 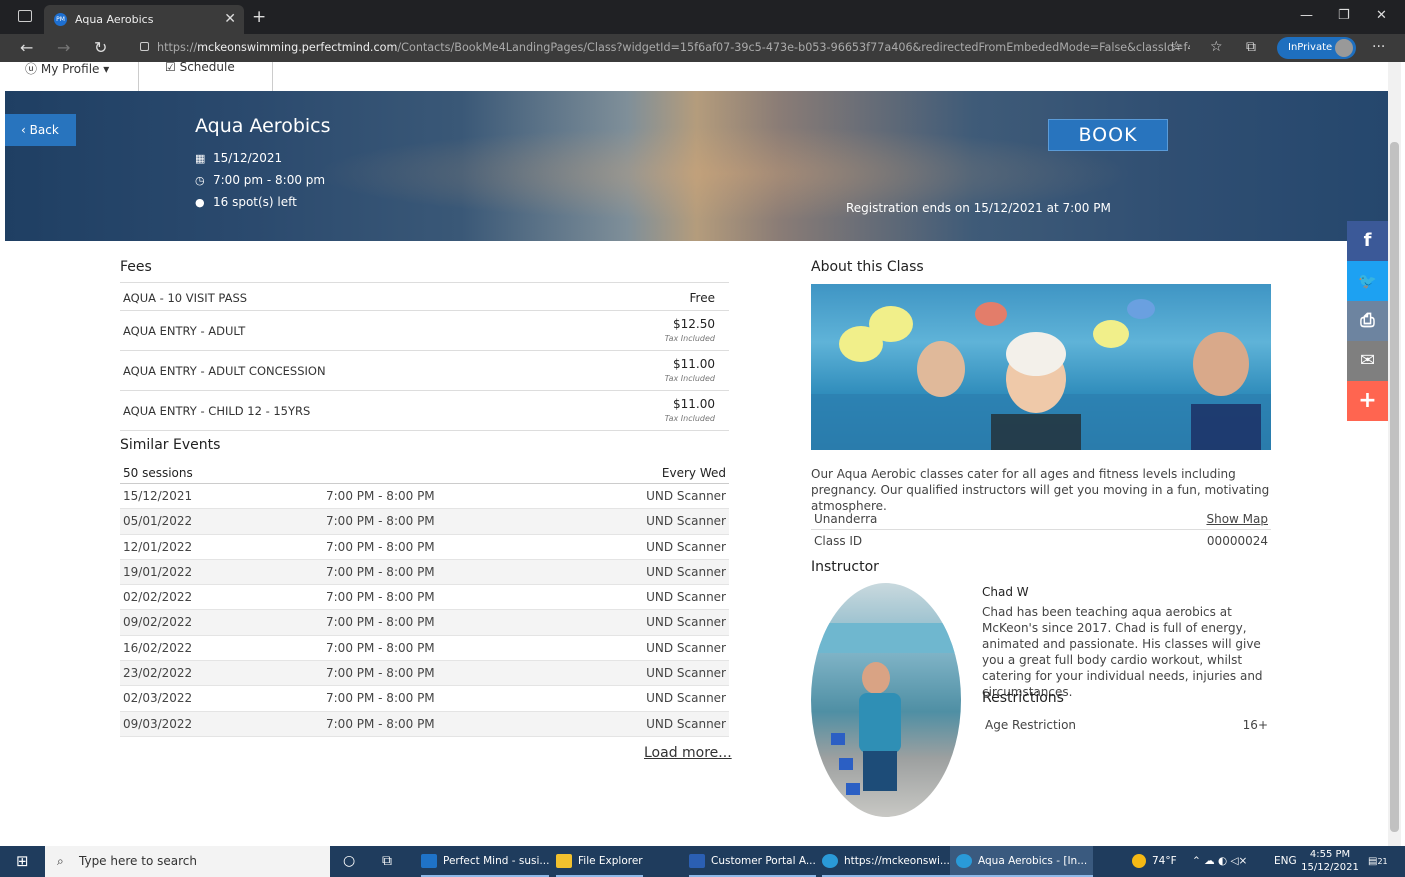 I want to click on instructor-photo, so click(x=886, y=700).